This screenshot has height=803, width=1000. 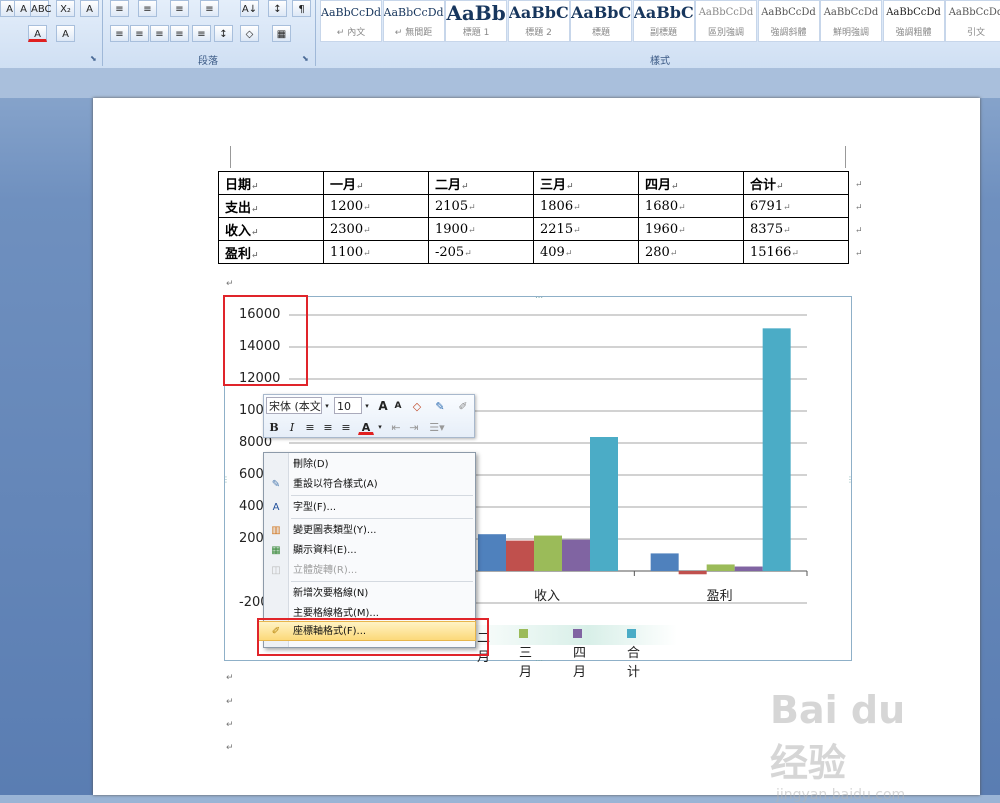 I want to click on ribbon-button-4: X₂, so click(x=65, y=8).